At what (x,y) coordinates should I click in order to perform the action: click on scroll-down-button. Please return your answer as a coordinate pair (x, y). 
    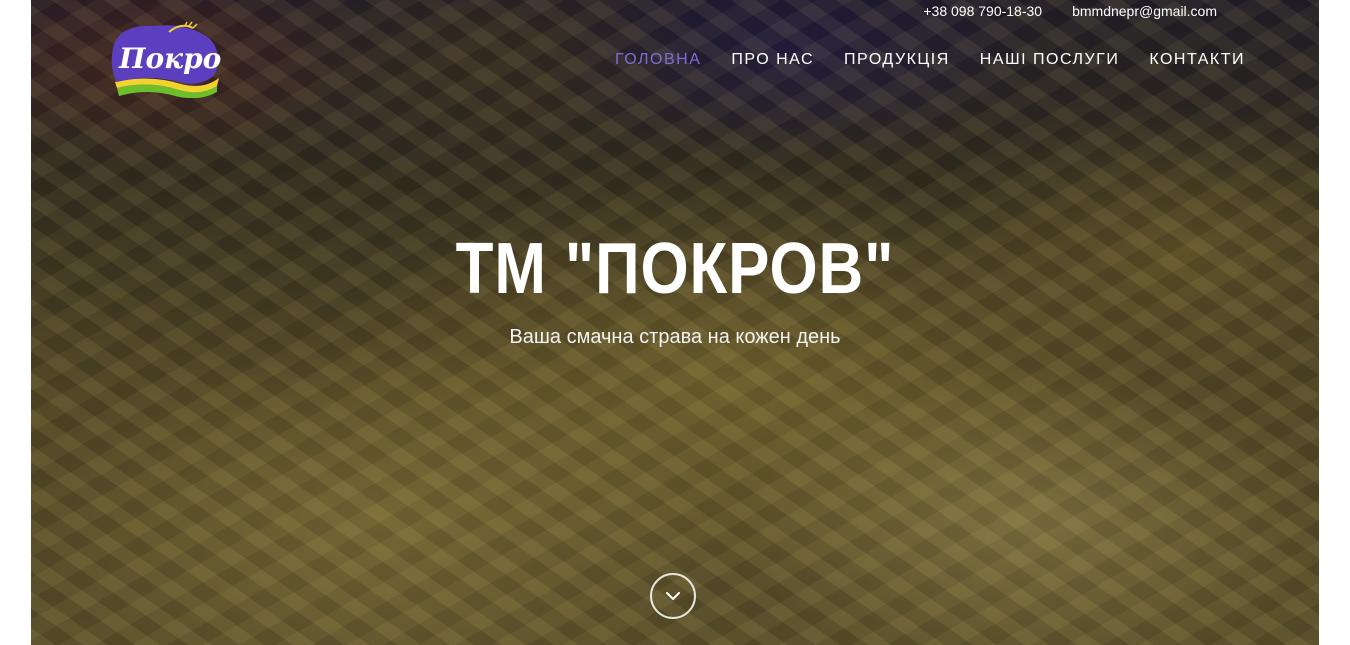
    Looking at the image, I should click on (673, 596).